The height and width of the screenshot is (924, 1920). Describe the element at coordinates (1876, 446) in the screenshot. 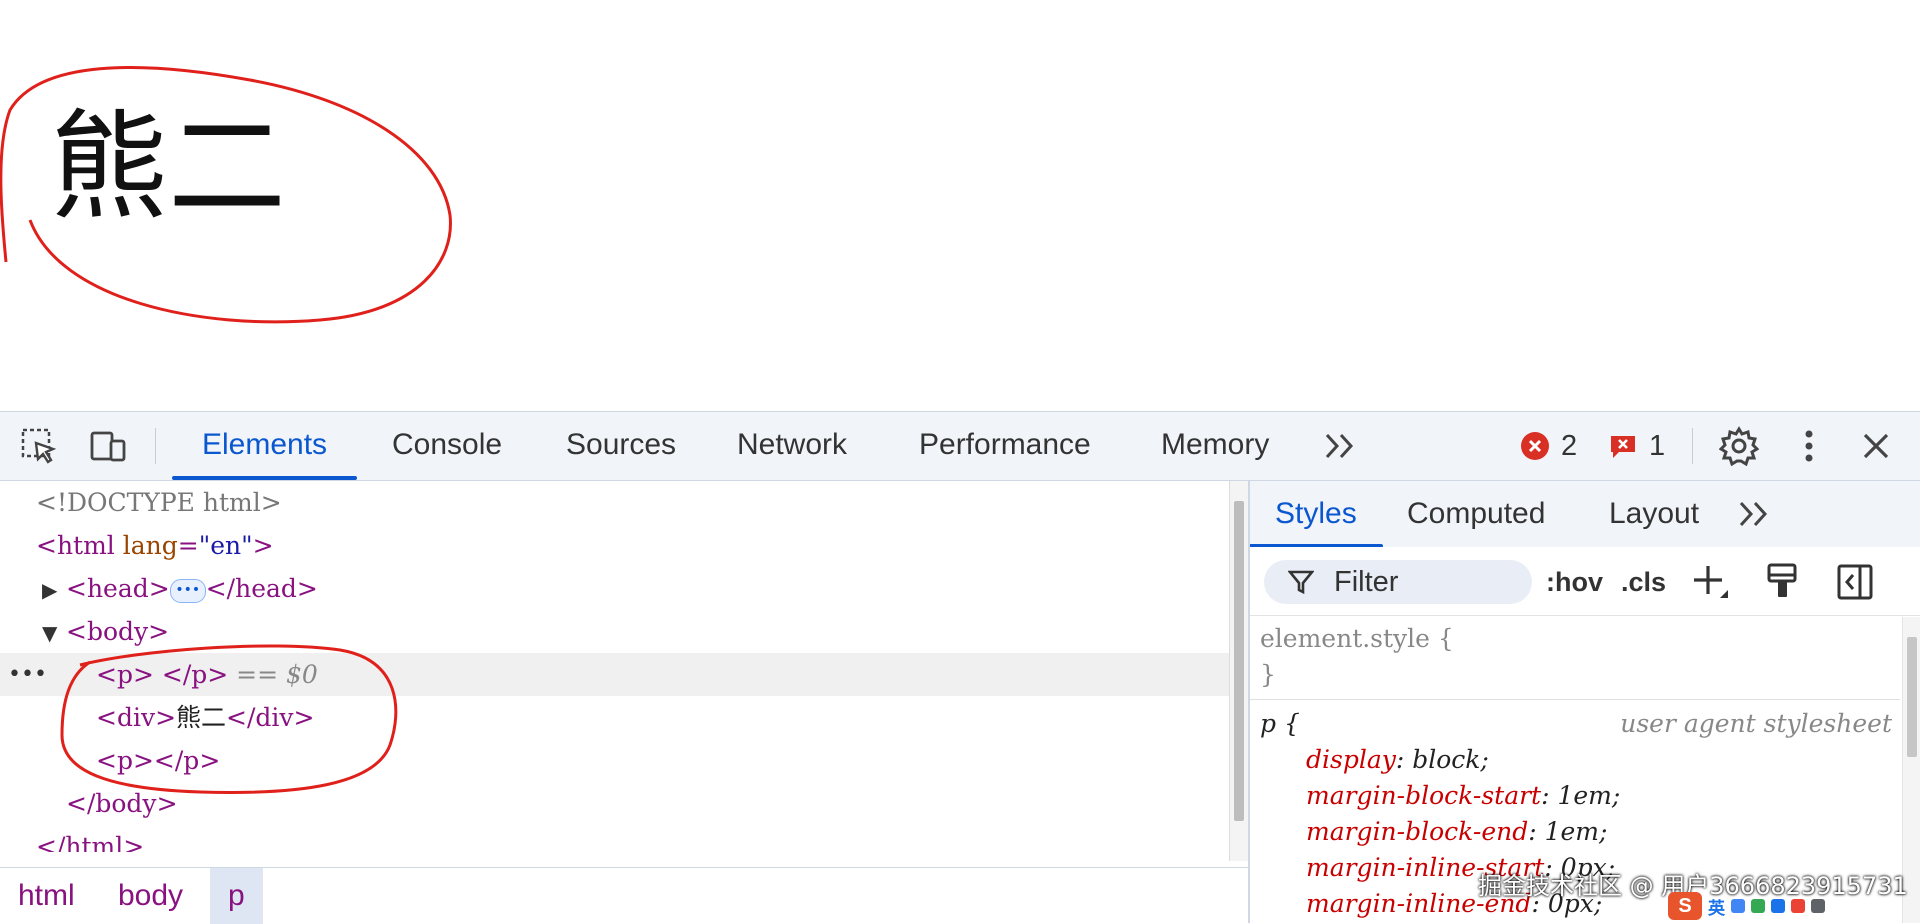

I see `close-icon` at that location.